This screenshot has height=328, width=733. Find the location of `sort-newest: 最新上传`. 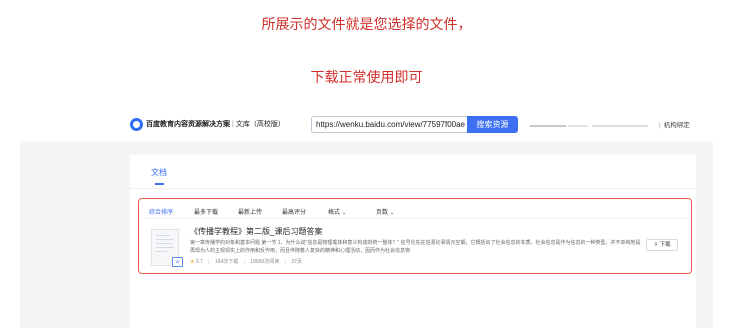

sort-newest: 最新上传 is located at coordinates (250, 211).